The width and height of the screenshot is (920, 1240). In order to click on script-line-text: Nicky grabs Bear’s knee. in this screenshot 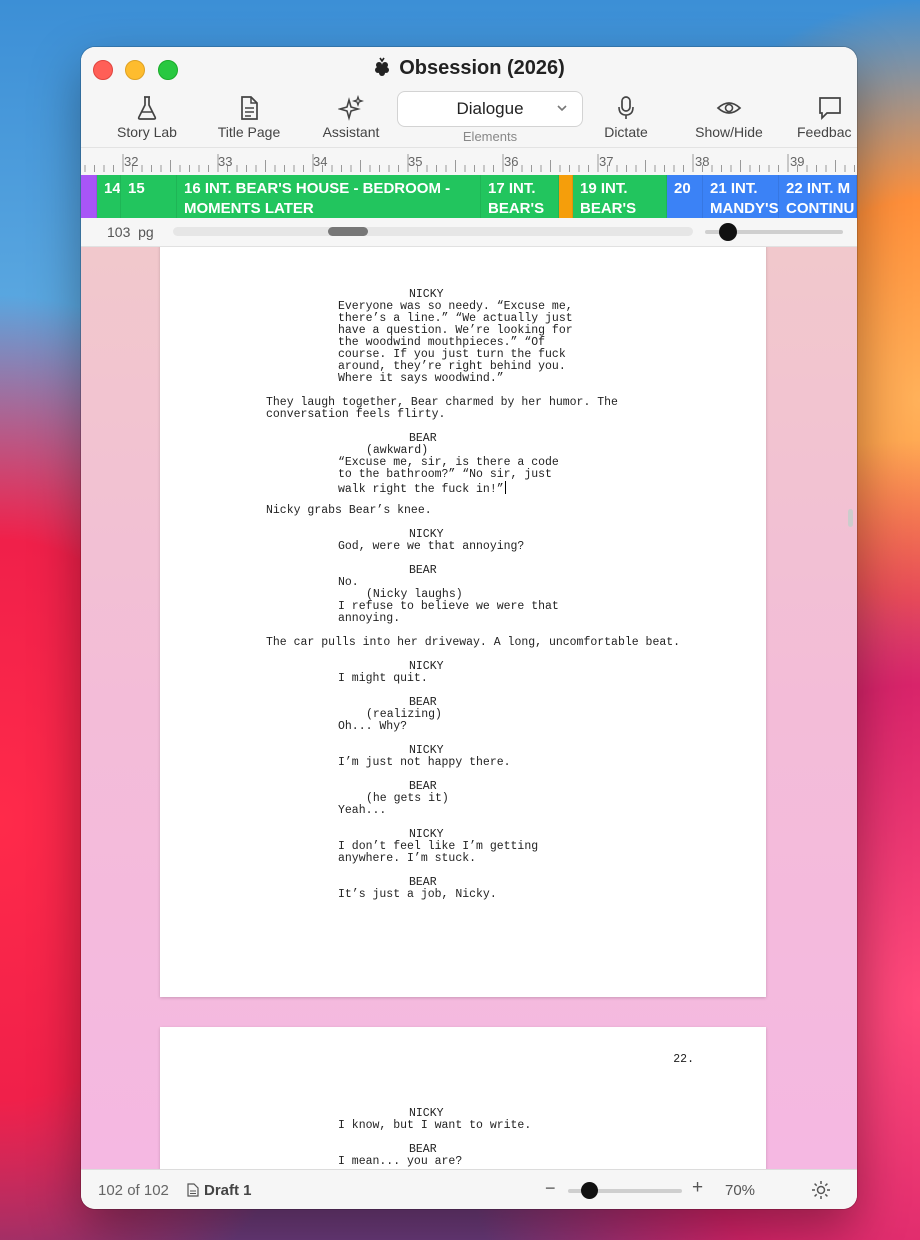, I will do `click(349, 510)`.